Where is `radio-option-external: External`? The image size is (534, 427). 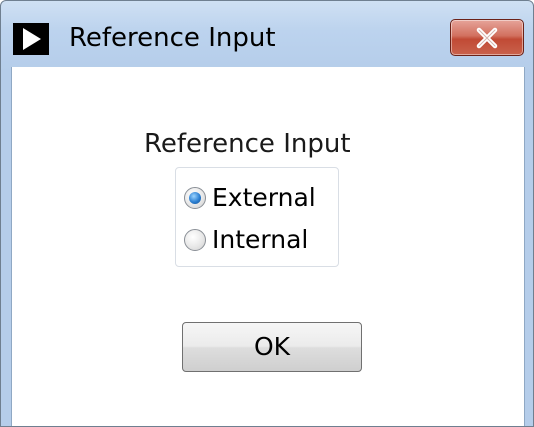
radio-option-external: External is located at coordinates (250, 198).